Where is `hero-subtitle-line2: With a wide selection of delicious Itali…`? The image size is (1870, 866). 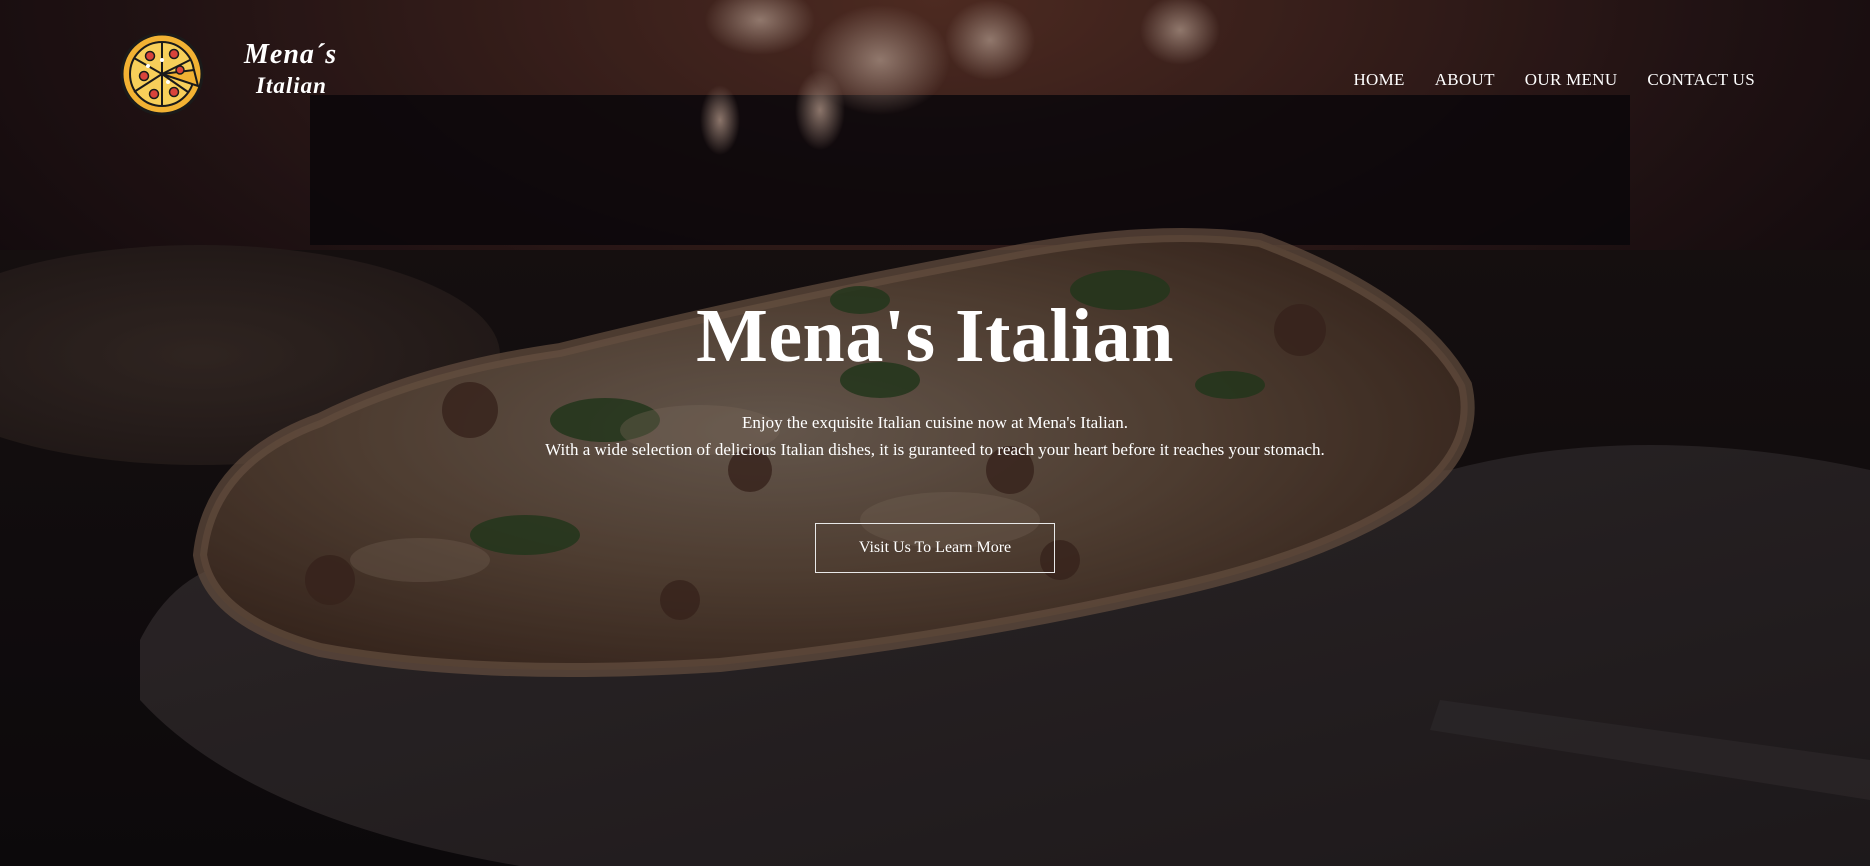
hero-subtitle-line2: With a wide selection of delicious Itali… is located at coordinates (935, 449).